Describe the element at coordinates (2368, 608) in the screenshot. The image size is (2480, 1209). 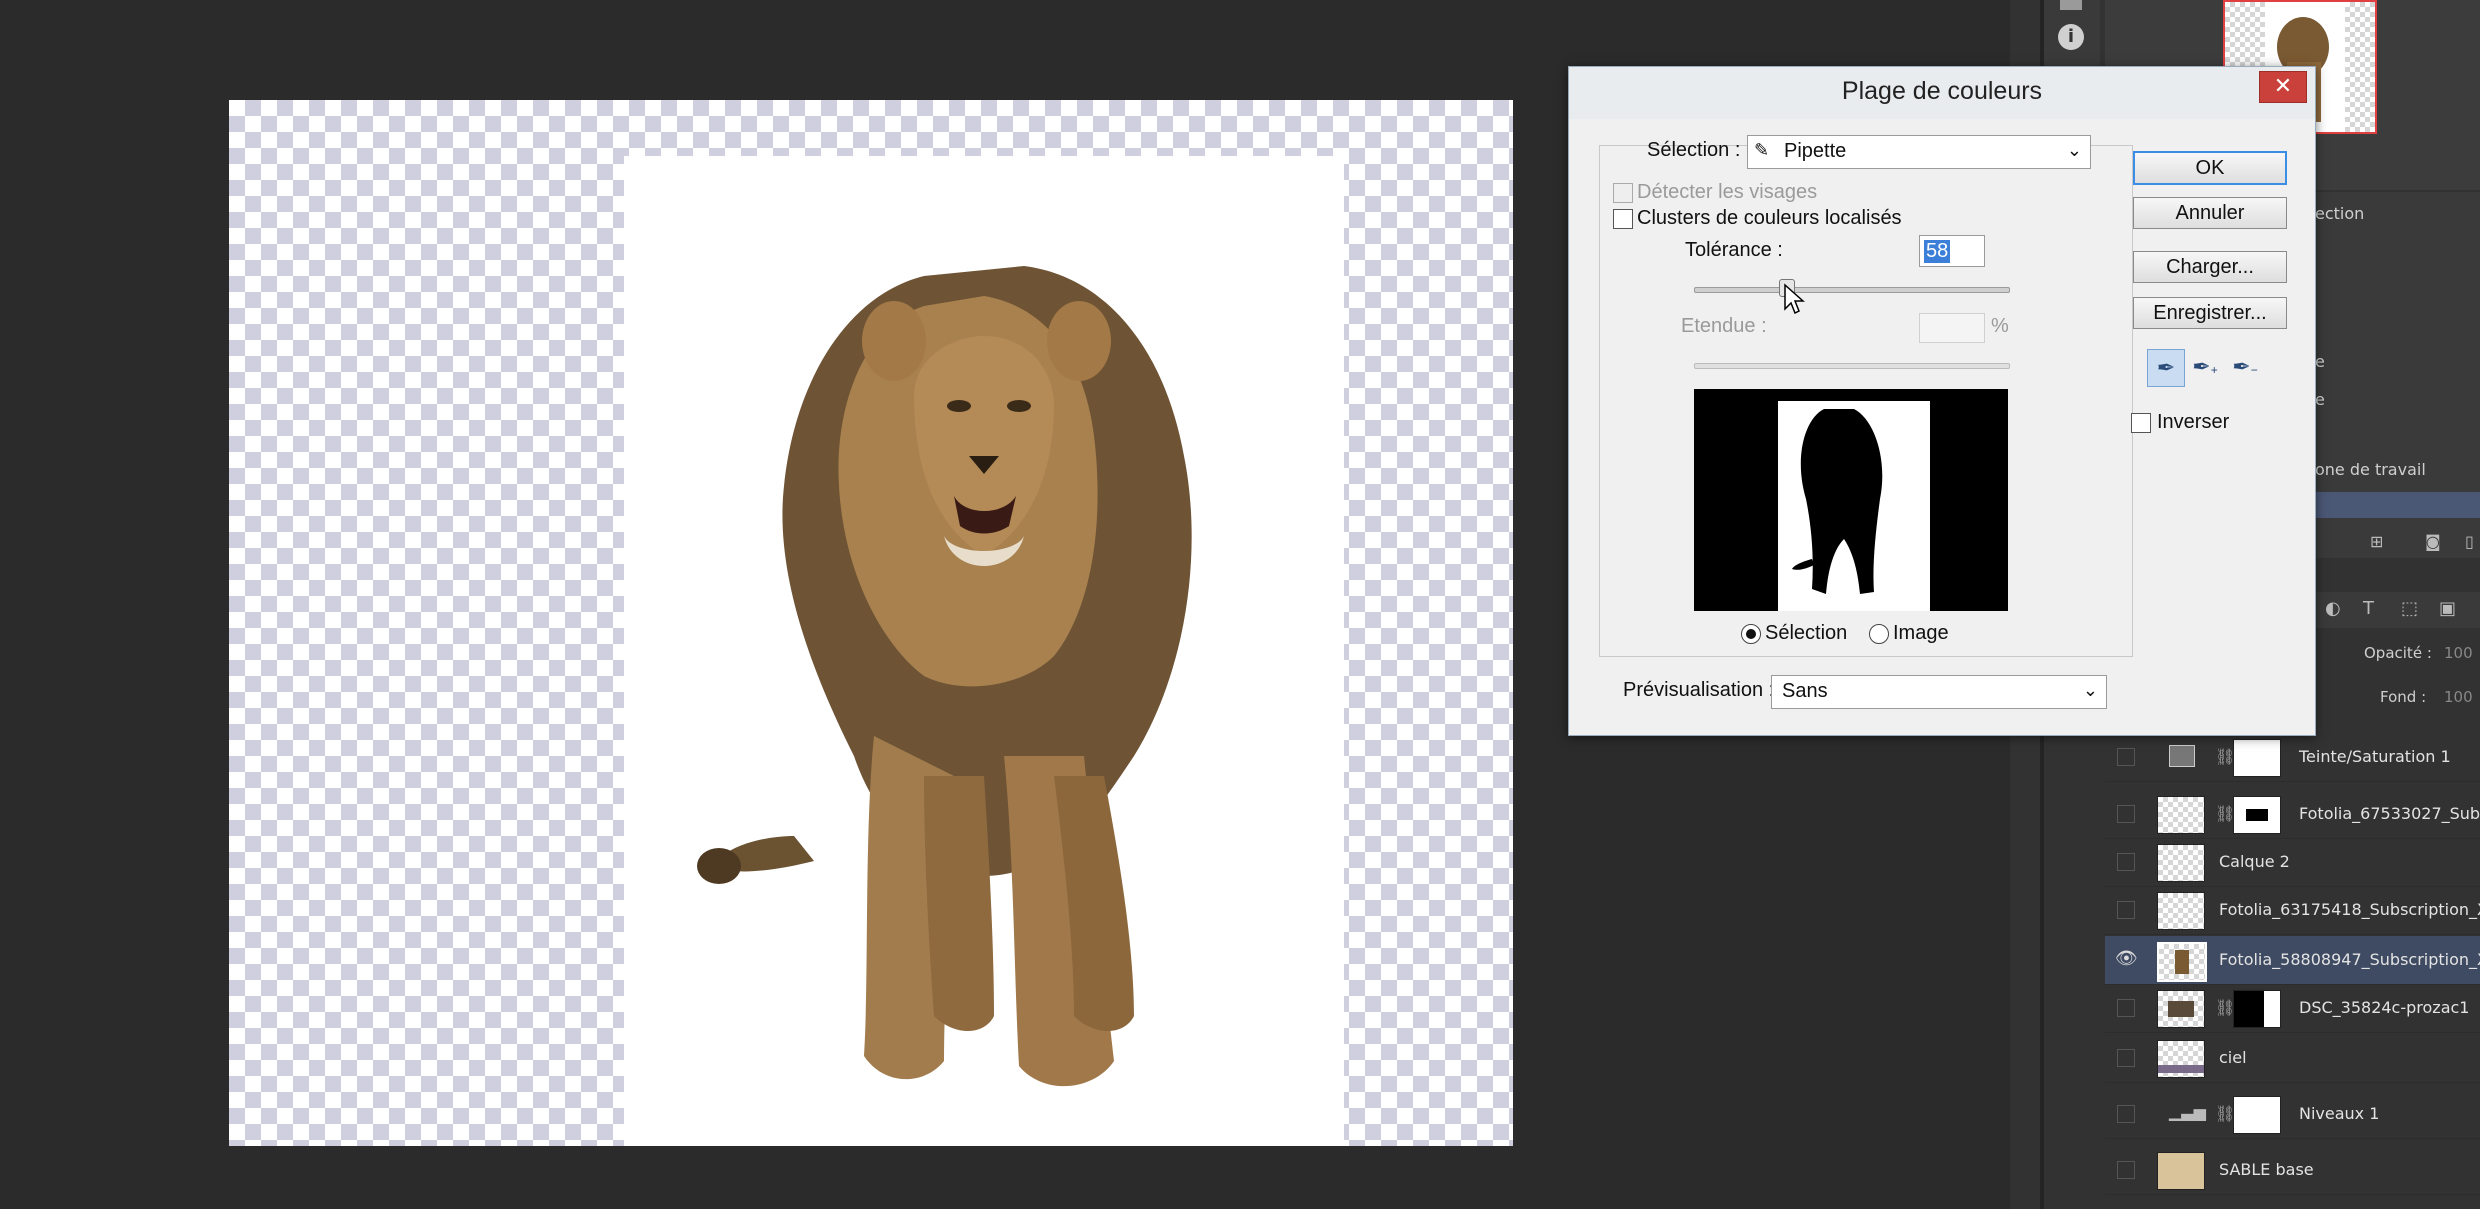
I see `type-filter-icon: T` at that location.